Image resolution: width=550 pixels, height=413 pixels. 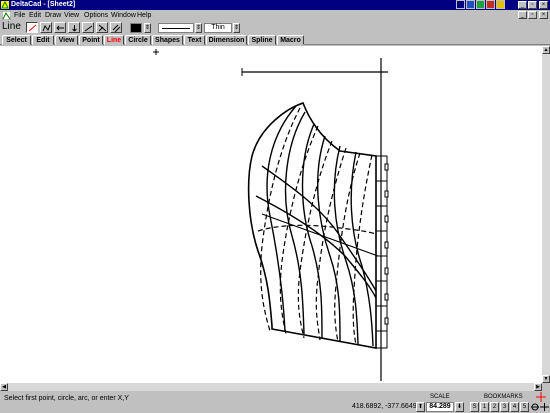 What do you see at coordinates (546, 214) in the screenshot?
I see `vertical-scrollbar: ▲ ▼` at bounding box center [546, 214].